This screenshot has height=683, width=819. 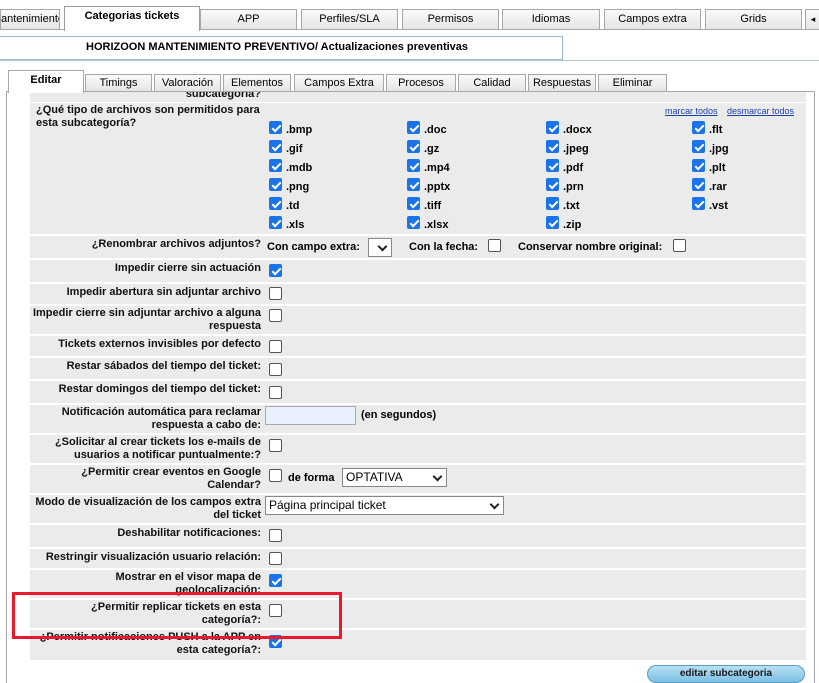 I want to click on setting-row: Tickets externos invisibles por defecto, so click(x=418, y=346).